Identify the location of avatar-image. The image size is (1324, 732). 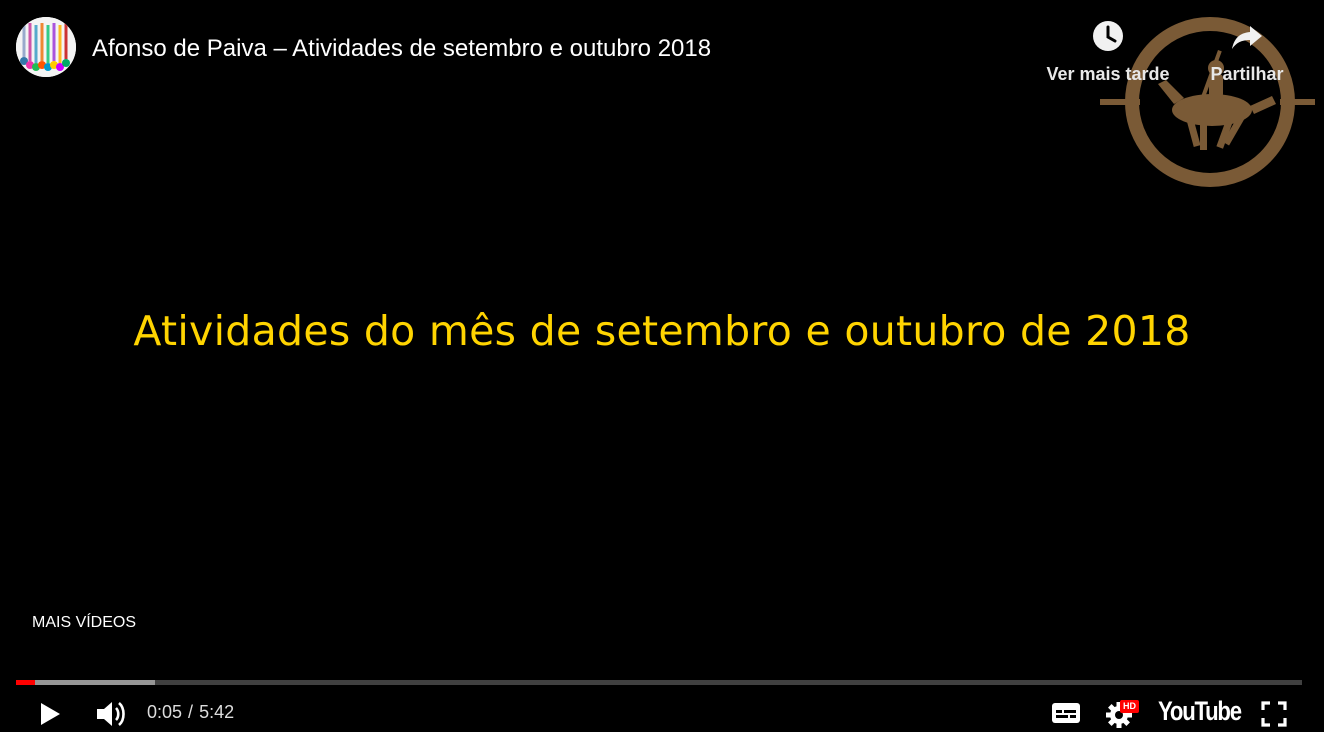
(46, 47).